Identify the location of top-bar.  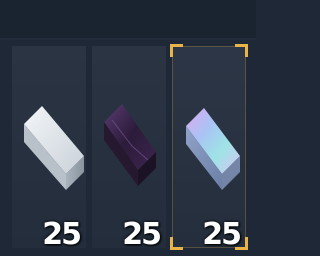
(128, 19).